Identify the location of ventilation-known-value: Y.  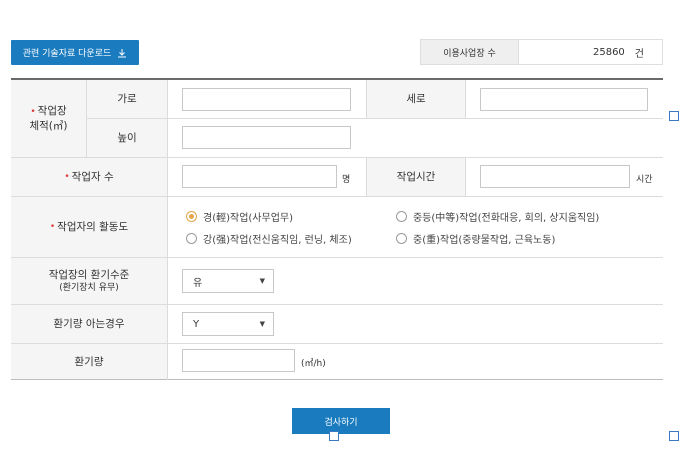
(196, 324).